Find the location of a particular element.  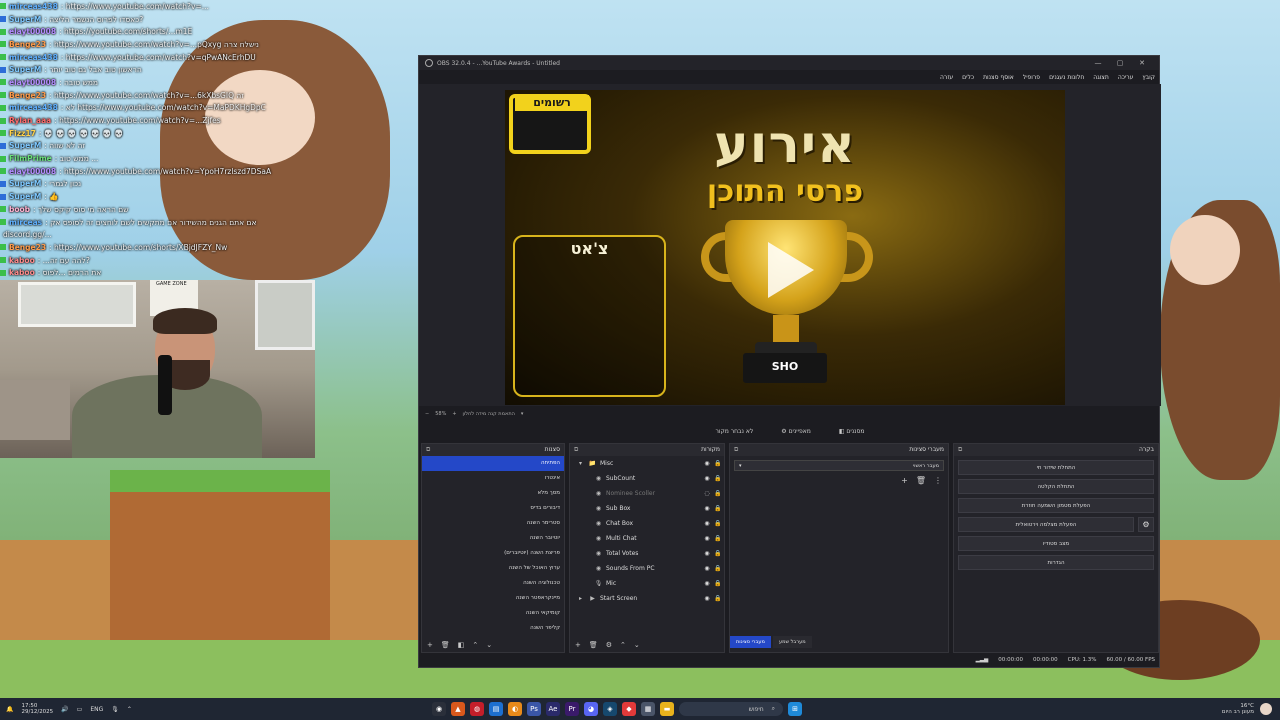

move-down-button: ⌄ is located at coordinates (489, 645).